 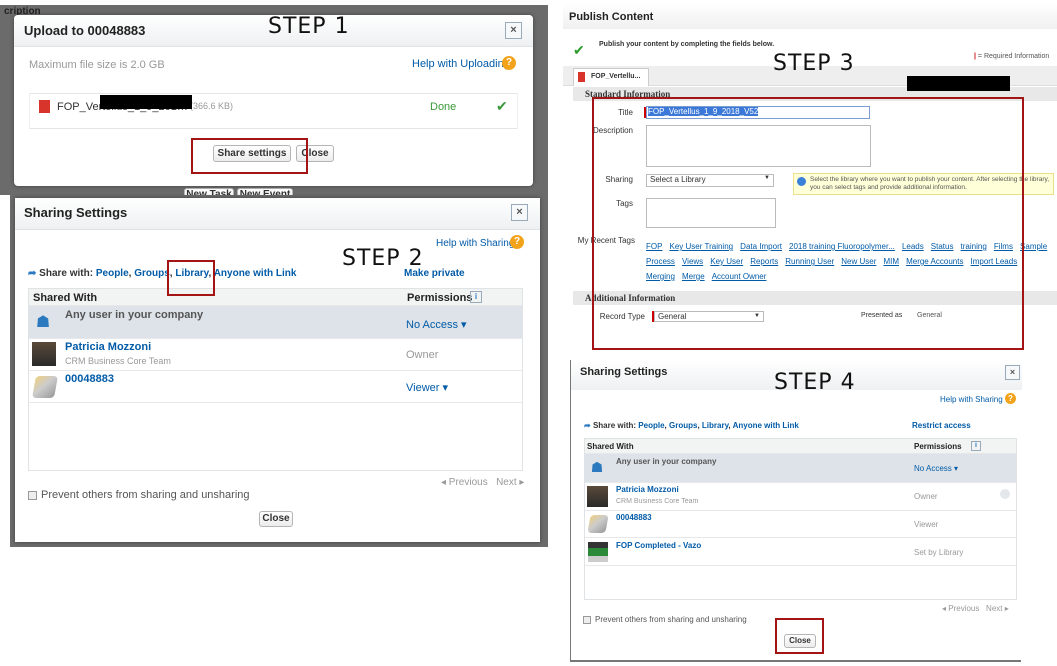 What do you see at coordinates (383, 258) in the screenshot?
I see `step-label: STEP 2` at bounding box center [383, 258].